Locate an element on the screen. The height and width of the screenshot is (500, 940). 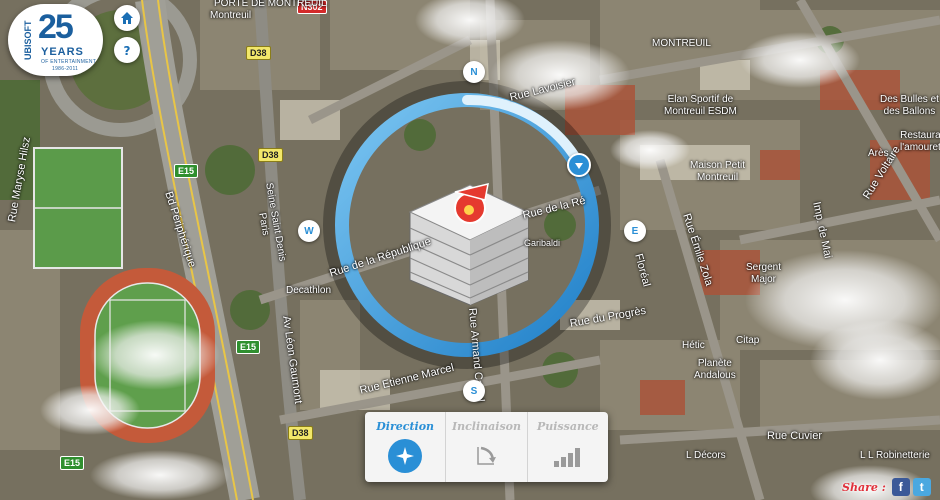
facebook-icon: f is located at coordinates (900, 487).